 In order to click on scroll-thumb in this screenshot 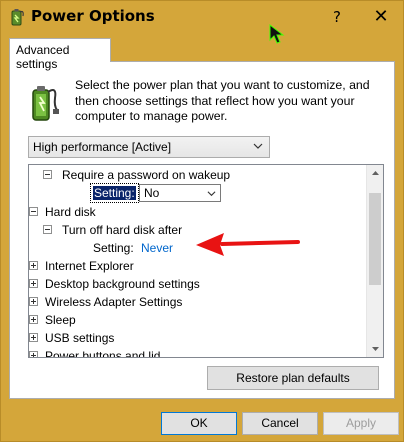, I will do `click(375, 239)`.